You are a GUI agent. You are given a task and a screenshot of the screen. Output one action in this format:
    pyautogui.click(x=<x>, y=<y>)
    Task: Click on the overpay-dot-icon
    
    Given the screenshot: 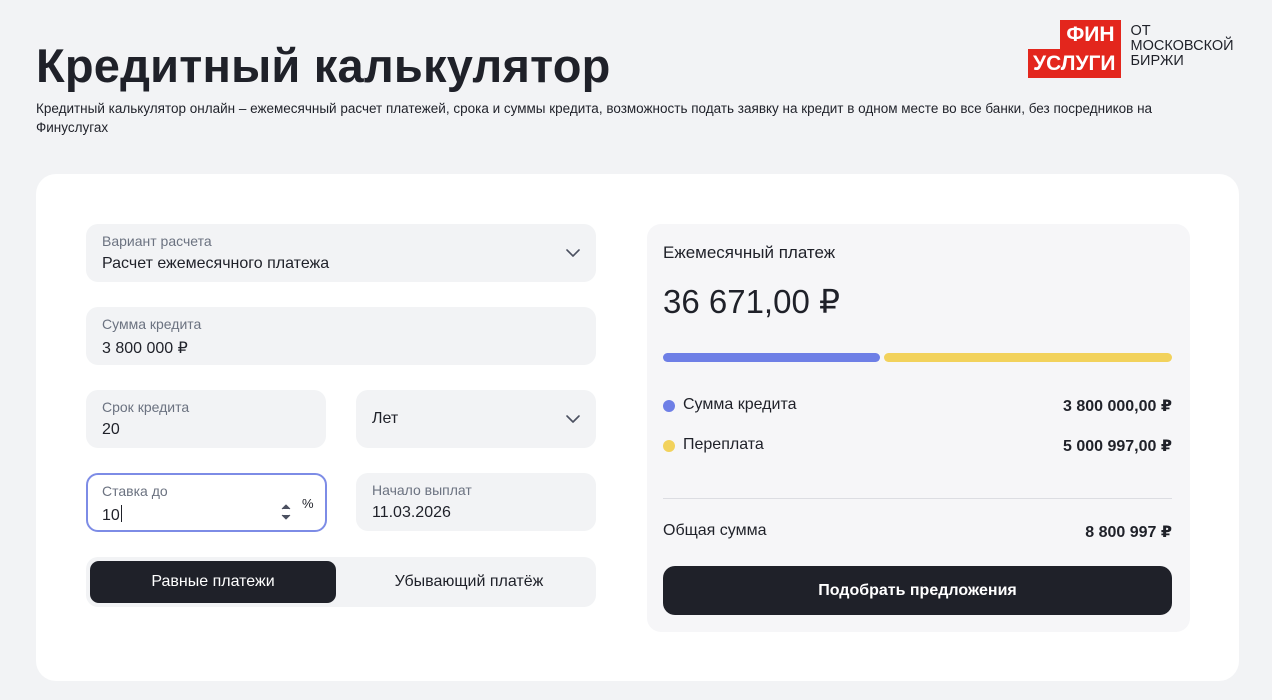 What is the action you would take?
    pyautogui.click(x=669, y=446)
    